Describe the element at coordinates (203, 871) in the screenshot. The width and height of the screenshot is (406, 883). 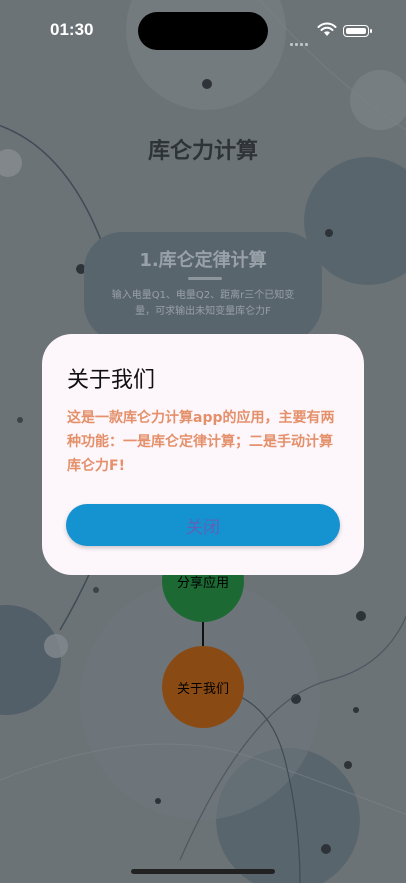
I see `home-indicator` at that location.